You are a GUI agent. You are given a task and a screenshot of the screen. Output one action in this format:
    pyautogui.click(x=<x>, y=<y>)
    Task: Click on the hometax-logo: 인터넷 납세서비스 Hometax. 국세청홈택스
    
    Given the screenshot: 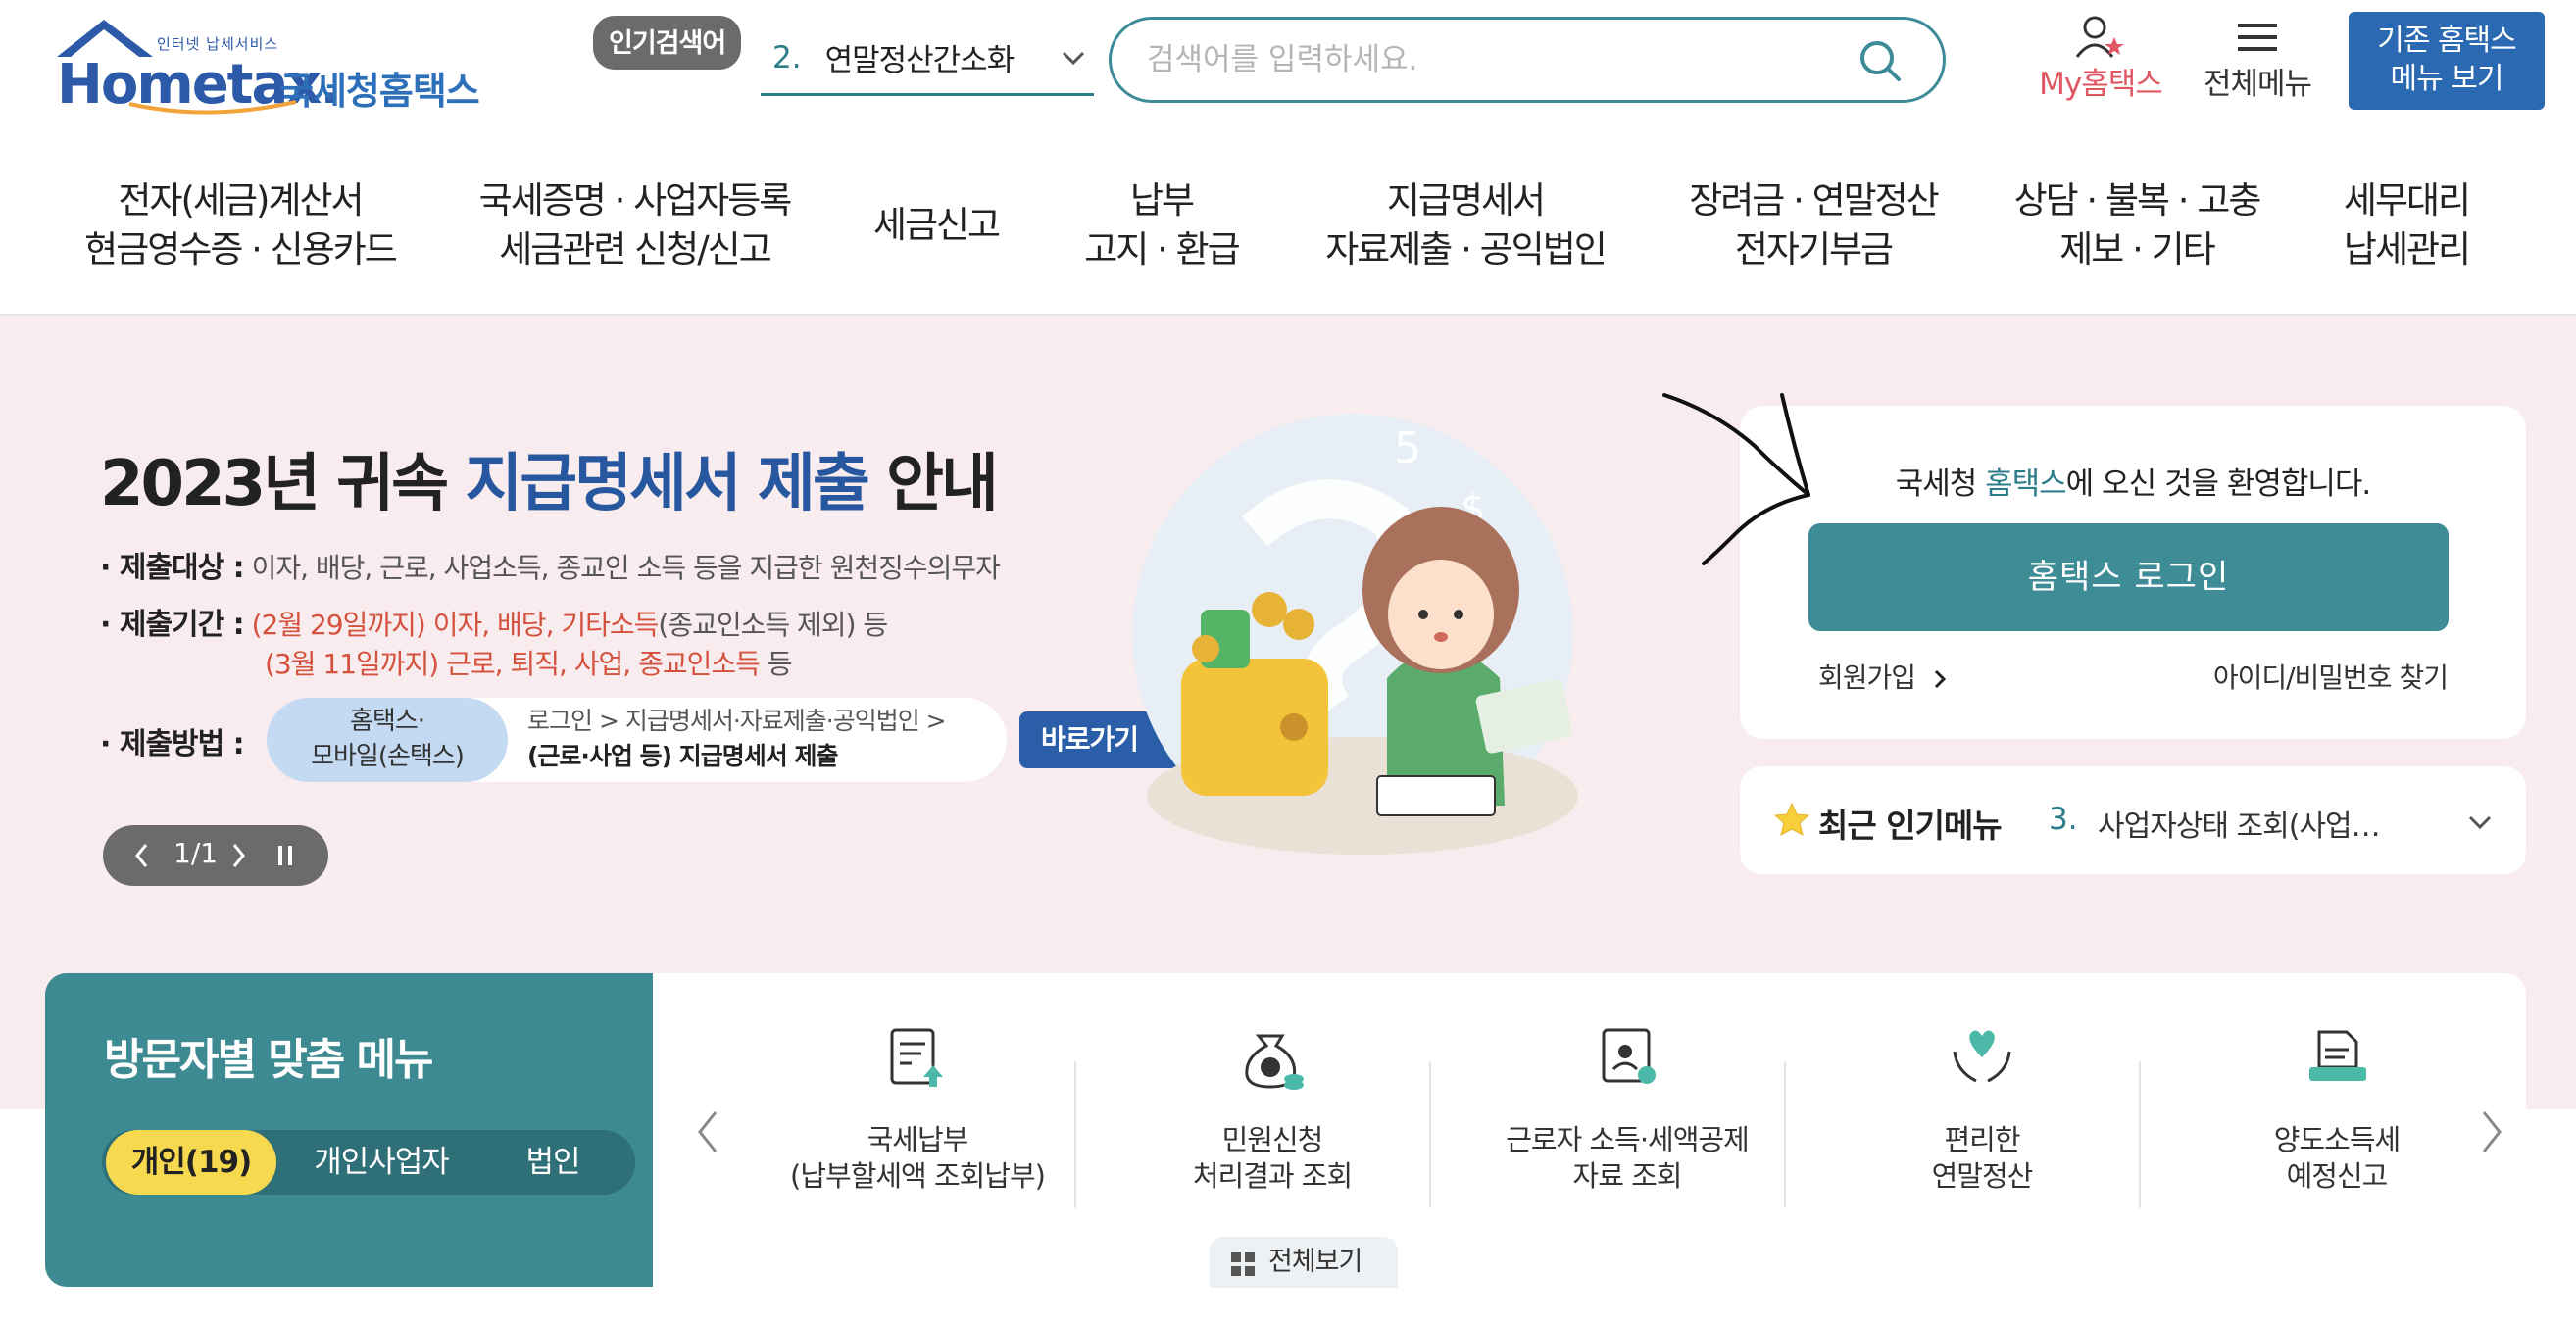 What is the action you would take?
    pyautogui.click(x=266, y=68)
    